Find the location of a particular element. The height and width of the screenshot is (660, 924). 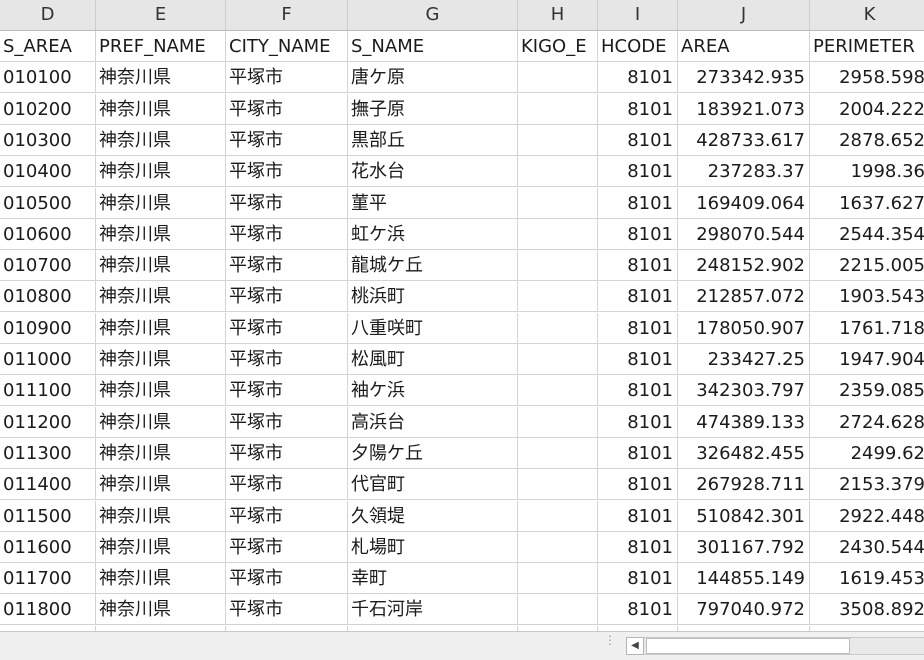

column-header-d: D is located at coordinates (48, 15).